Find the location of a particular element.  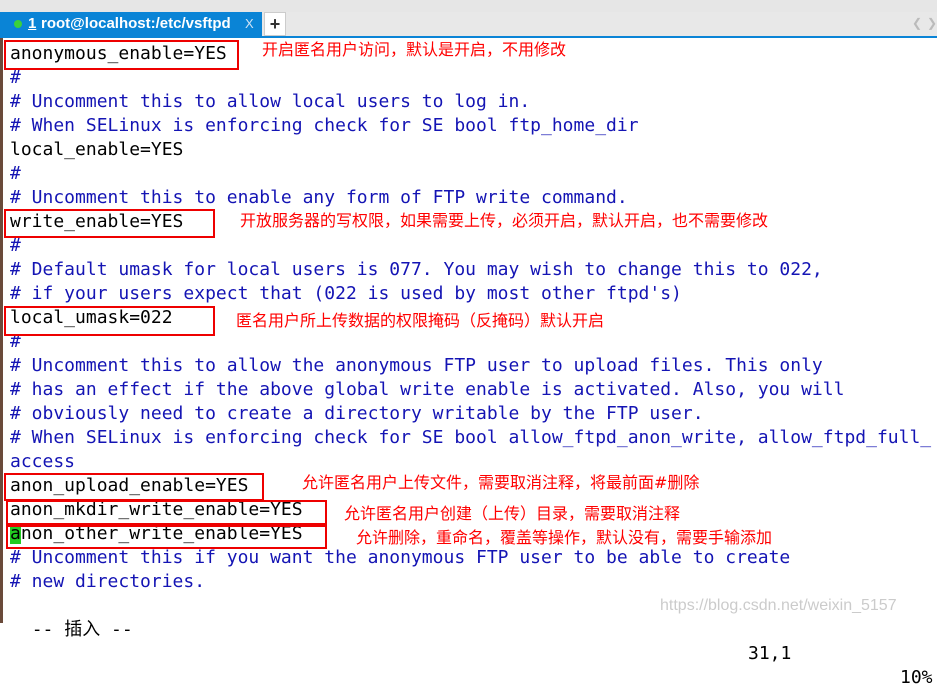

window-top-strip is located at coordinates (468, 6).